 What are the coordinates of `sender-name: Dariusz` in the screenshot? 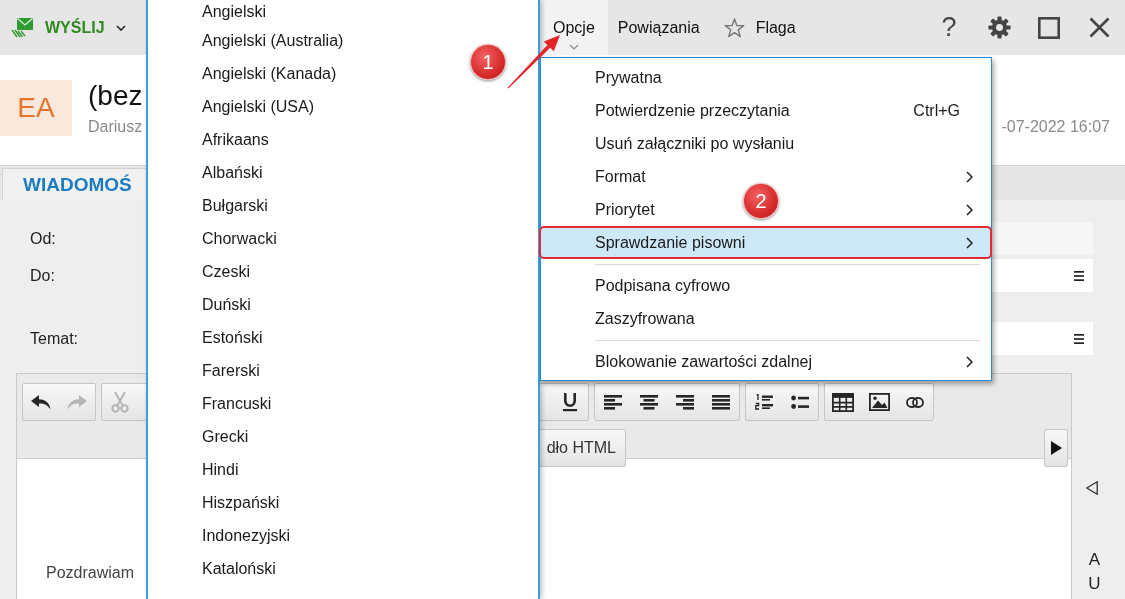 It's located at (115, 127).